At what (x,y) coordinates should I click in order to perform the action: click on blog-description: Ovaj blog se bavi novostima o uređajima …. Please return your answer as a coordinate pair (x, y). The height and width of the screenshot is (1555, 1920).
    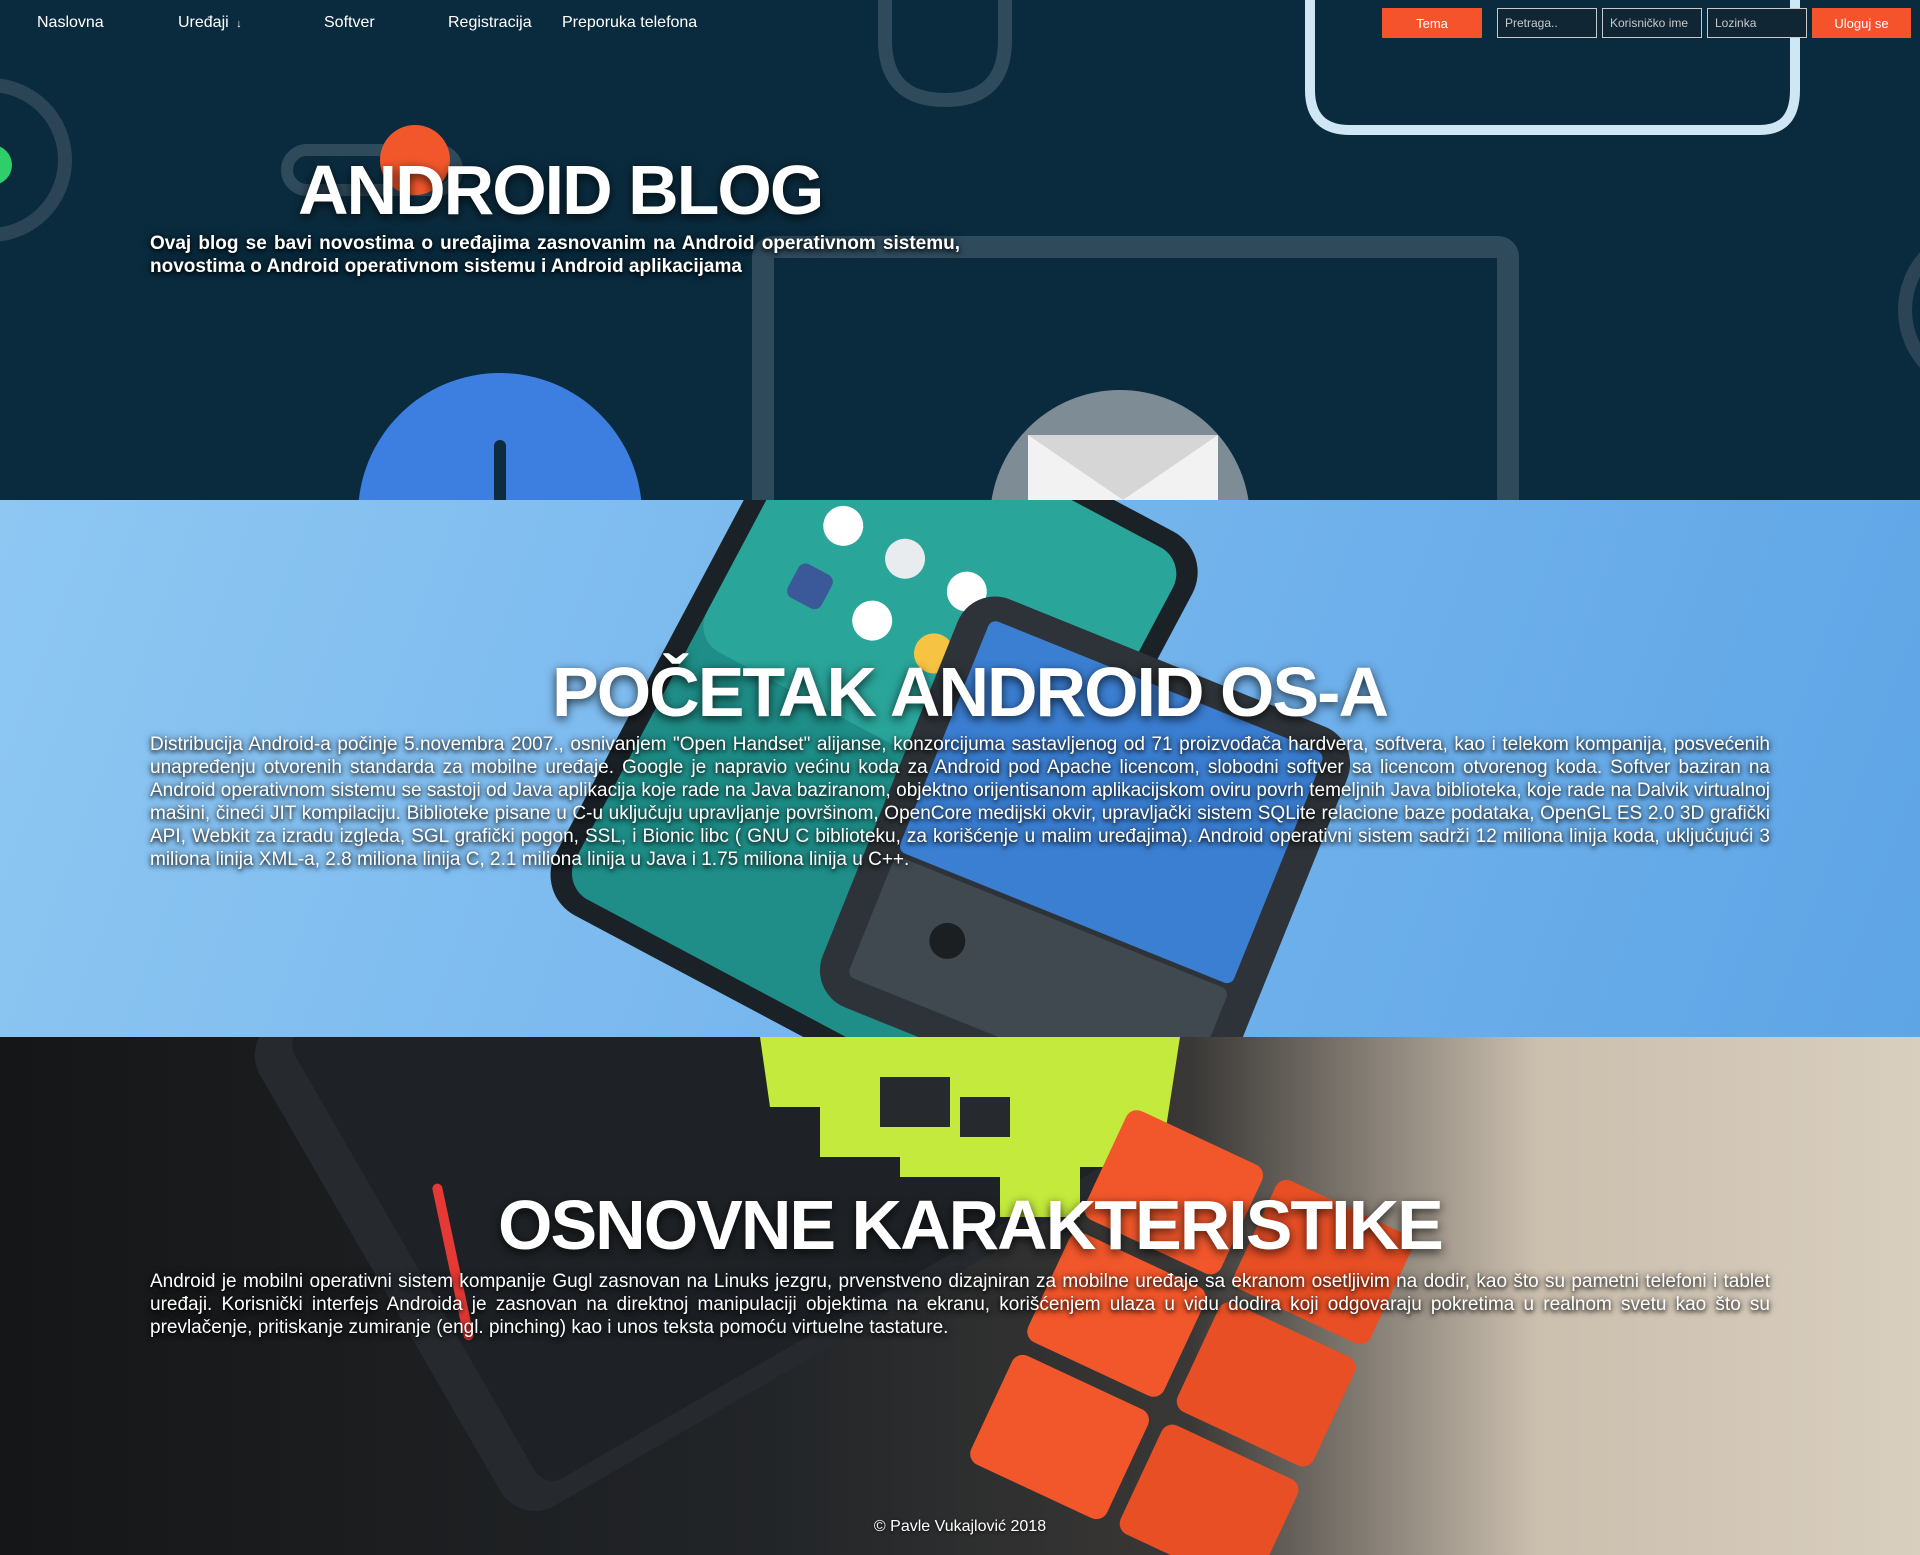
    Looking at the image, I should click on (555, 255).